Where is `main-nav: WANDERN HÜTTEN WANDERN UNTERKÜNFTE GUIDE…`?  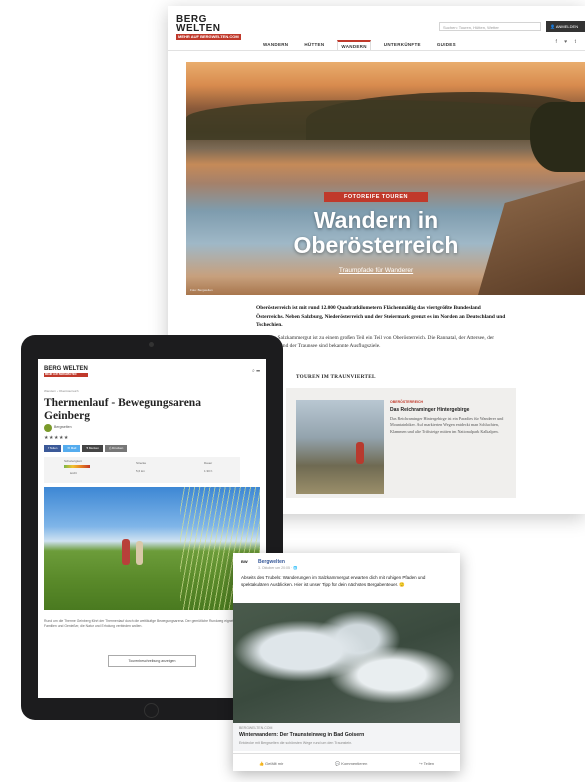
main-nav: WANDERN HÜTTEN WANDERN UNTERKÜNFTE GUIDE… is located at coordinates (359, 45).